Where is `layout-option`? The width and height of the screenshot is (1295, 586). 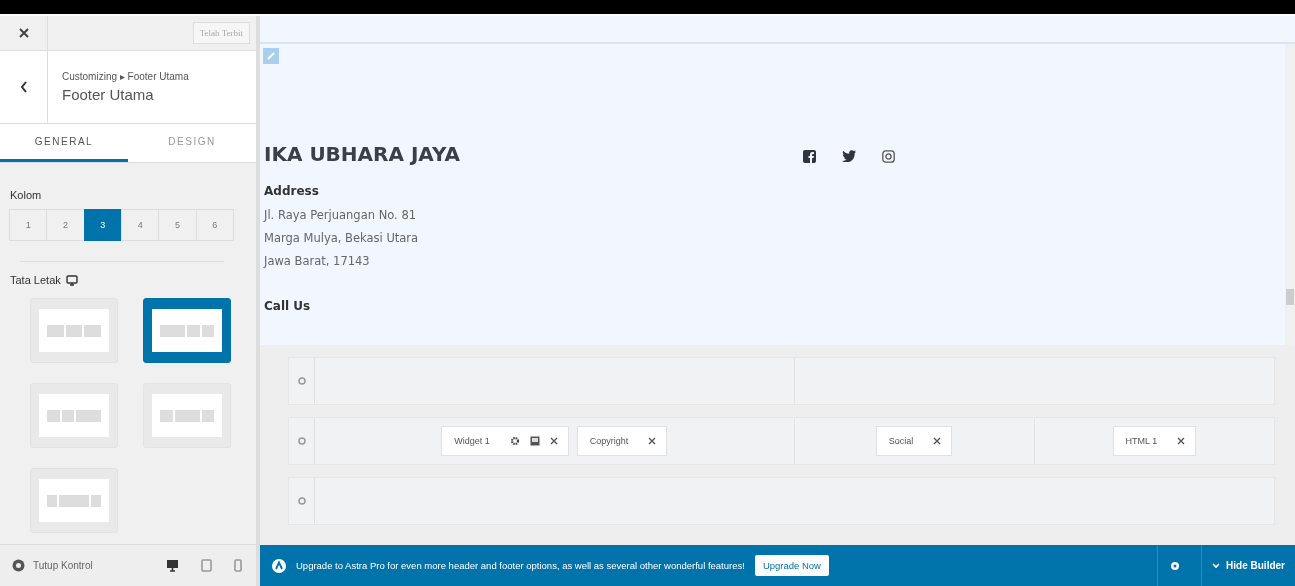 layout-option is located at coordinates (187, 330).